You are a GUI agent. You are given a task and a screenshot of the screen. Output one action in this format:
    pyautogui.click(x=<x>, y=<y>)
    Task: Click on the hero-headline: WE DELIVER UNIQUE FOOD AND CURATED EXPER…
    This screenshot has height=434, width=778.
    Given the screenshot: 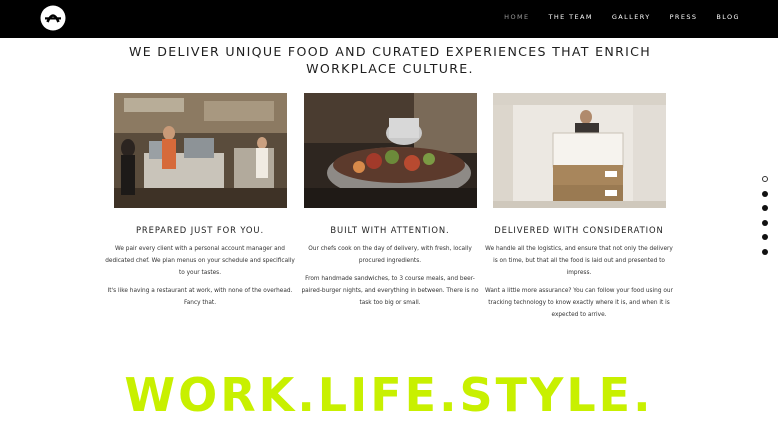 What is the action you would take?
    pyautogui.click(x=390, y=60)
    